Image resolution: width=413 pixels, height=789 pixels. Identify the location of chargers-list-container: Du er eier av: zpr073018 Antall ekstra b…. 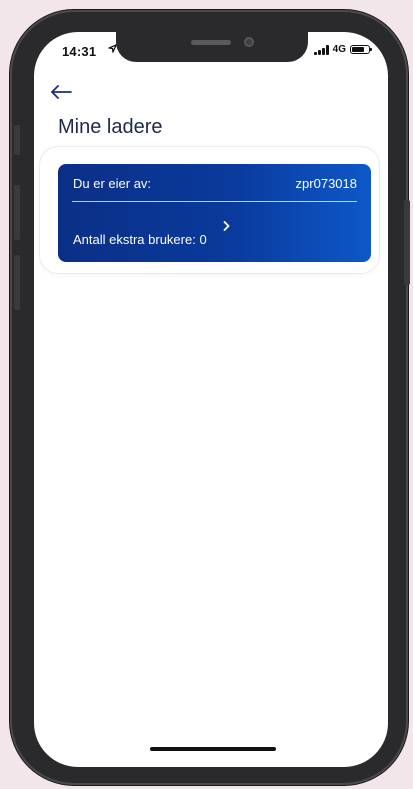
(209, 210).